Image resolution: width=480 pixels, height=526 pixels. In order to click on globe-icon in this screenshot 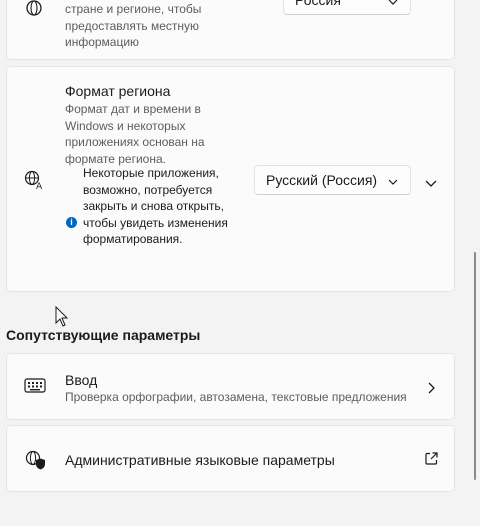, I will do `click(34, 11)`.